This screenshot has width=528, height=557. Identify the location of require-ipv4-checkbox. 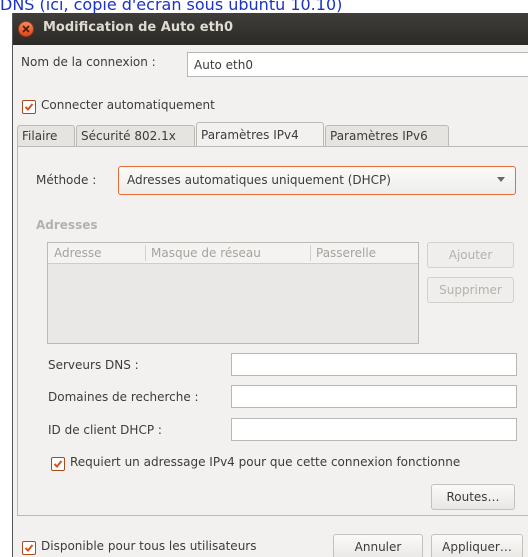
(58, 464).